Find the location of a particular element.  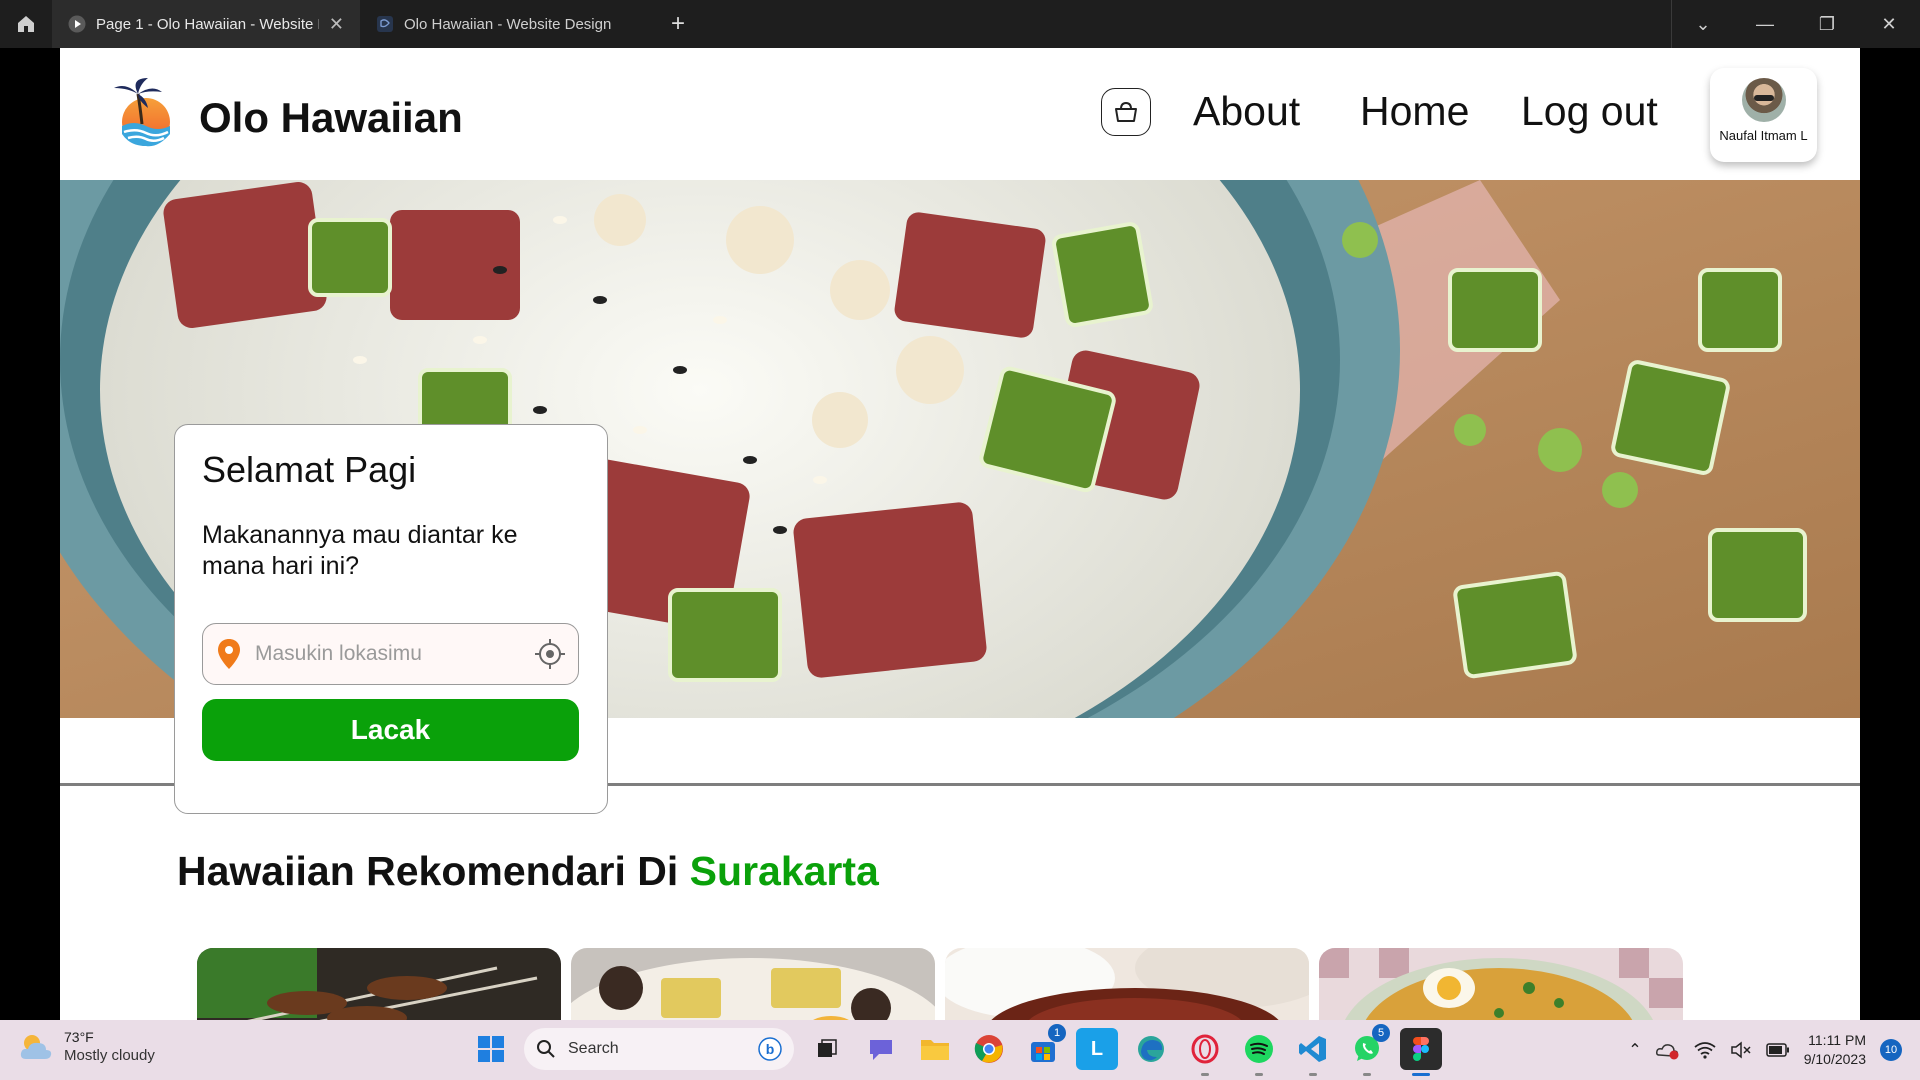

weather-widget: 73°F Mostly cloudy is located at coordinates (86, 1046).